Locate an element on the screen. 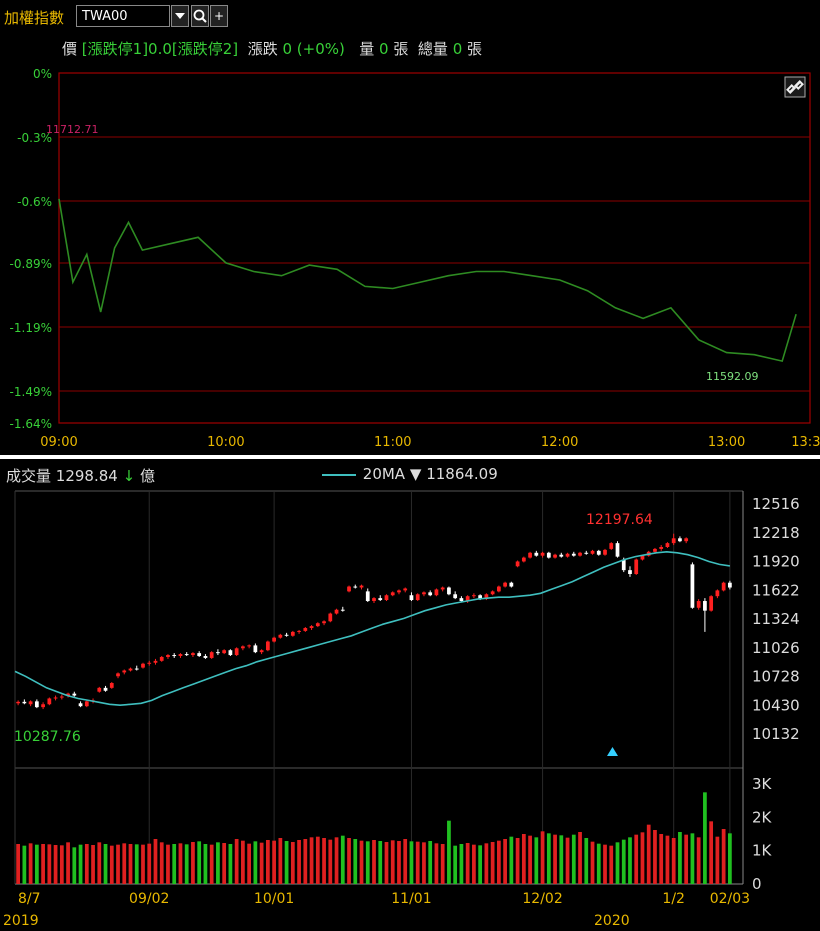 The width and height of the screenshot is (820, 931). daily-volume-tick-label: 1K is located at coordinates (762, 851).